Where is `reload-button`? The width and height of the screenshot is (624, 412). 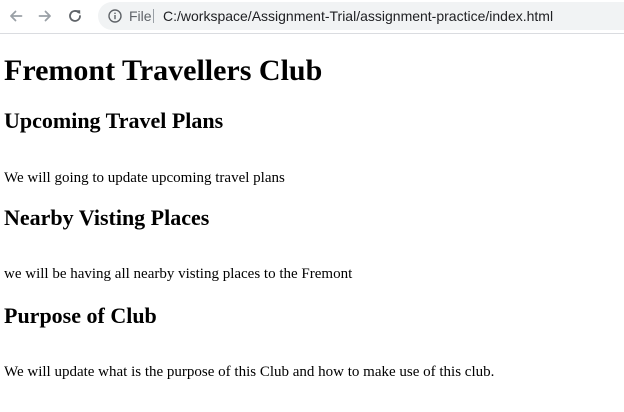
reload-button is located at coordinates (75, 16).